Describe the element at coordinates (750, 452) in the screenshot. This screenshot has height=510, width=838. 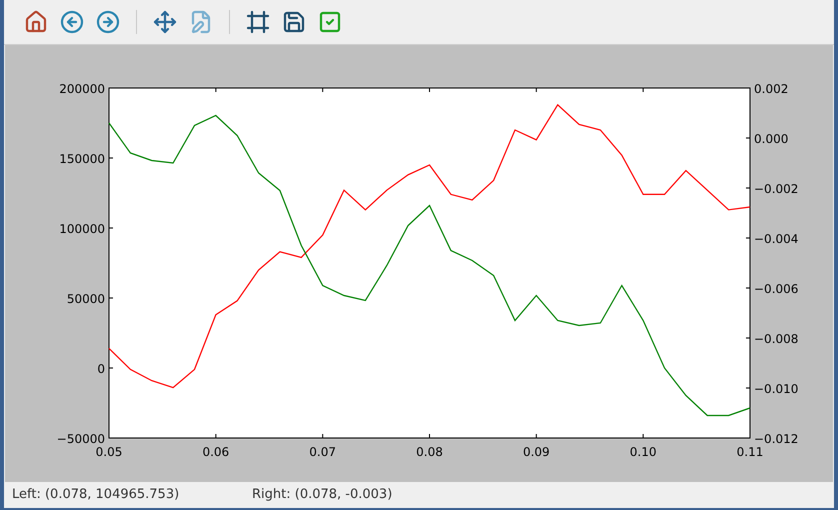
I see `x-tick-label: 0.11` at that location.